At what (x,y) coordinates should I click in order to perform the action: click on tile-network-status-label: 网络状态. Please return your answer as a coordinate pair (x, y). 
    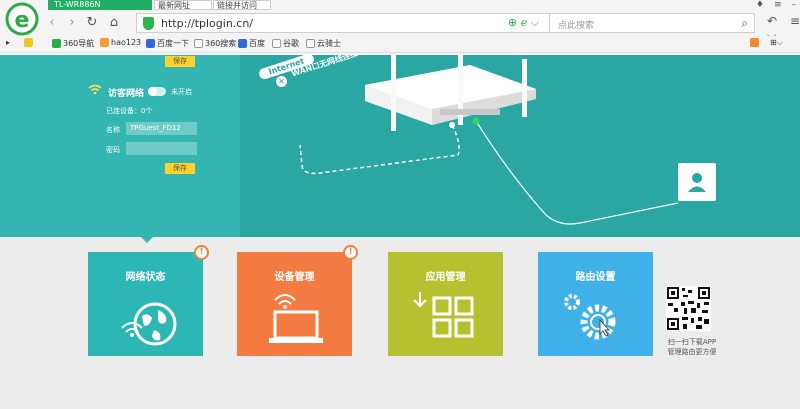
    Looking at the image, I should click on (145, 277).